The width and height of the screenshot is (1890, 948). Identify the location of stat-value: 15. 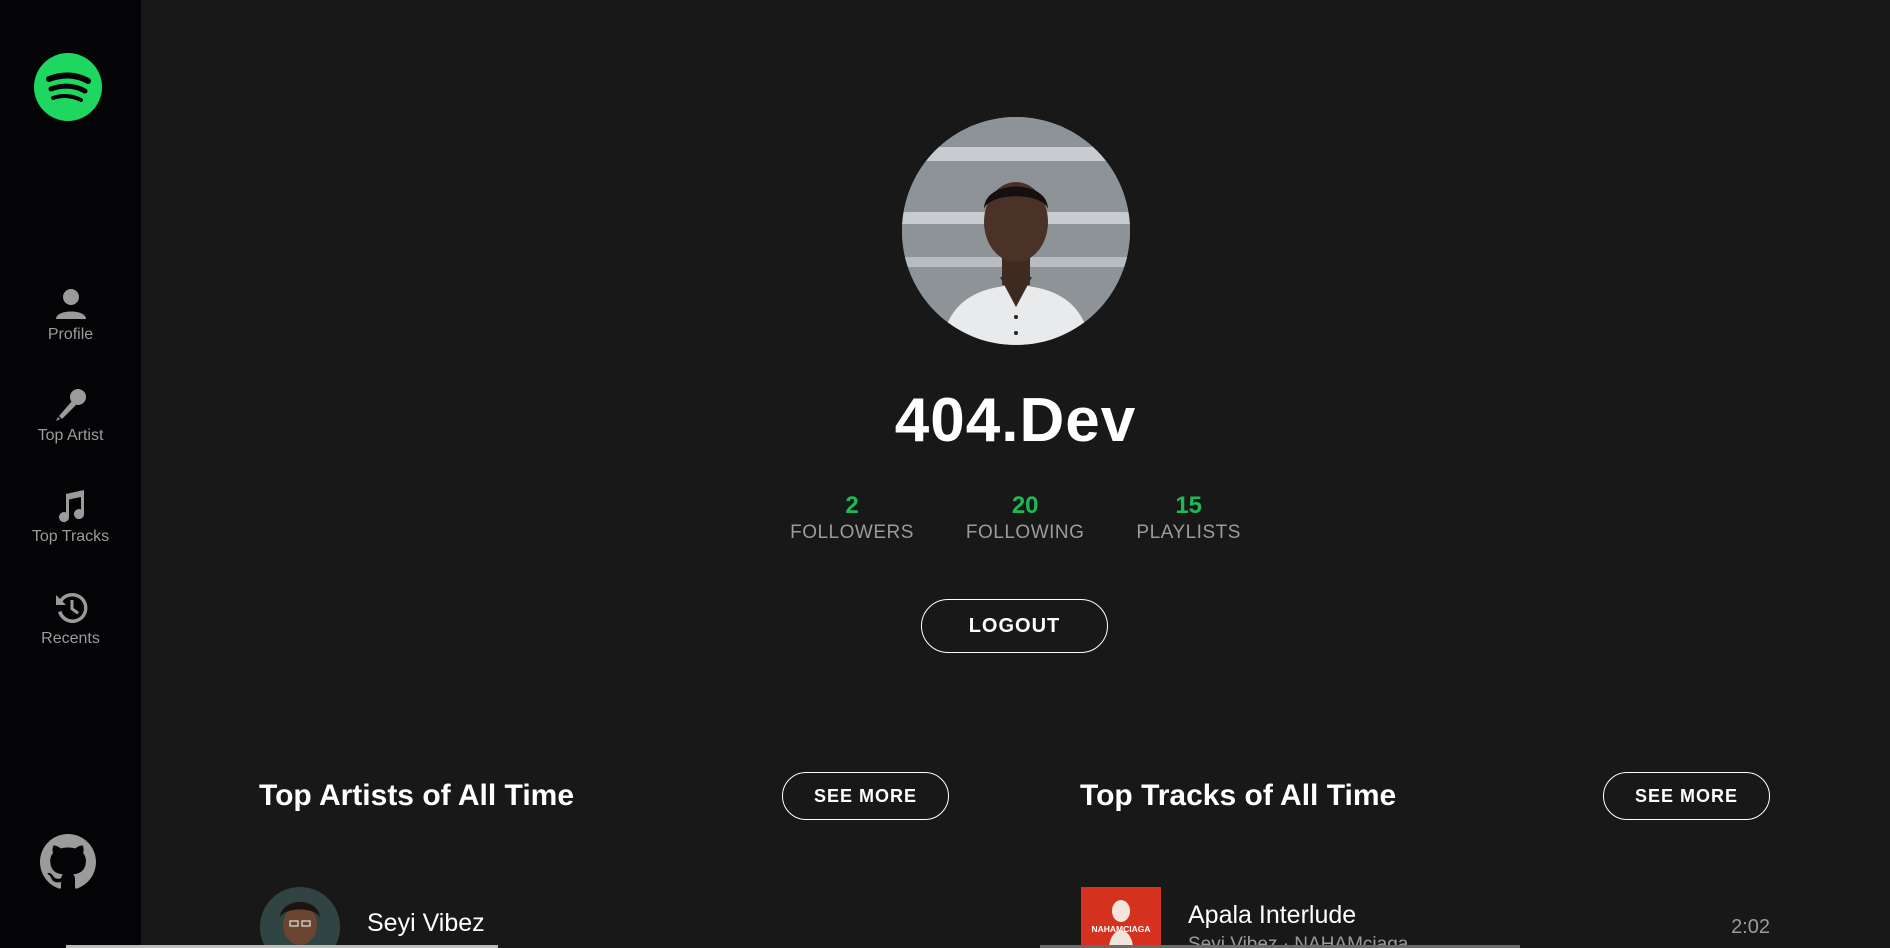
(1189, 505).